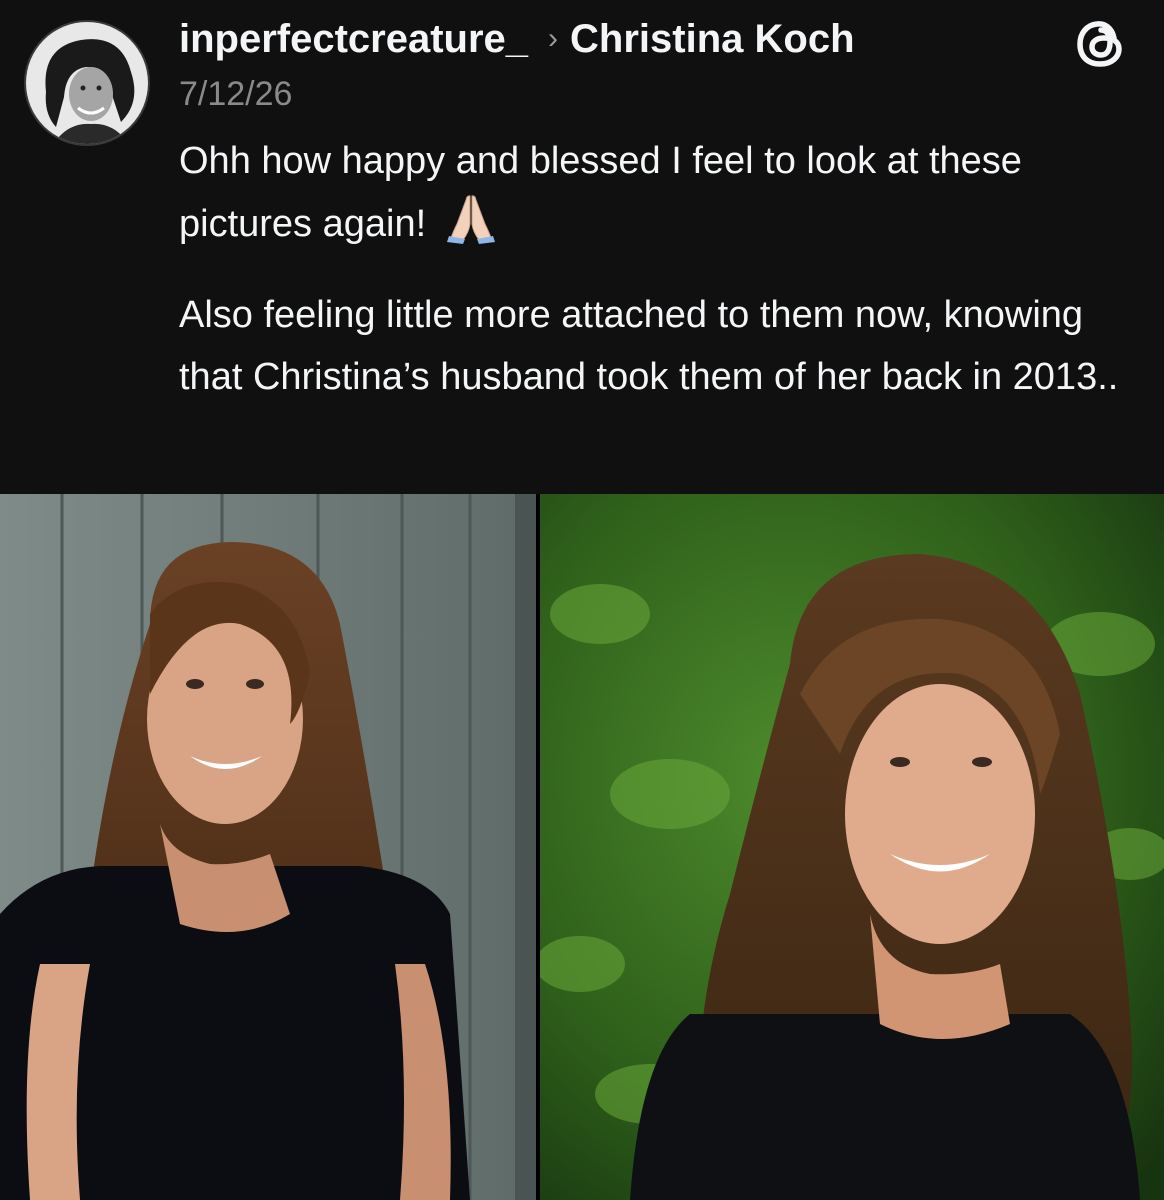  I want to click on post-date: 7/12/26, so click(236, 94).